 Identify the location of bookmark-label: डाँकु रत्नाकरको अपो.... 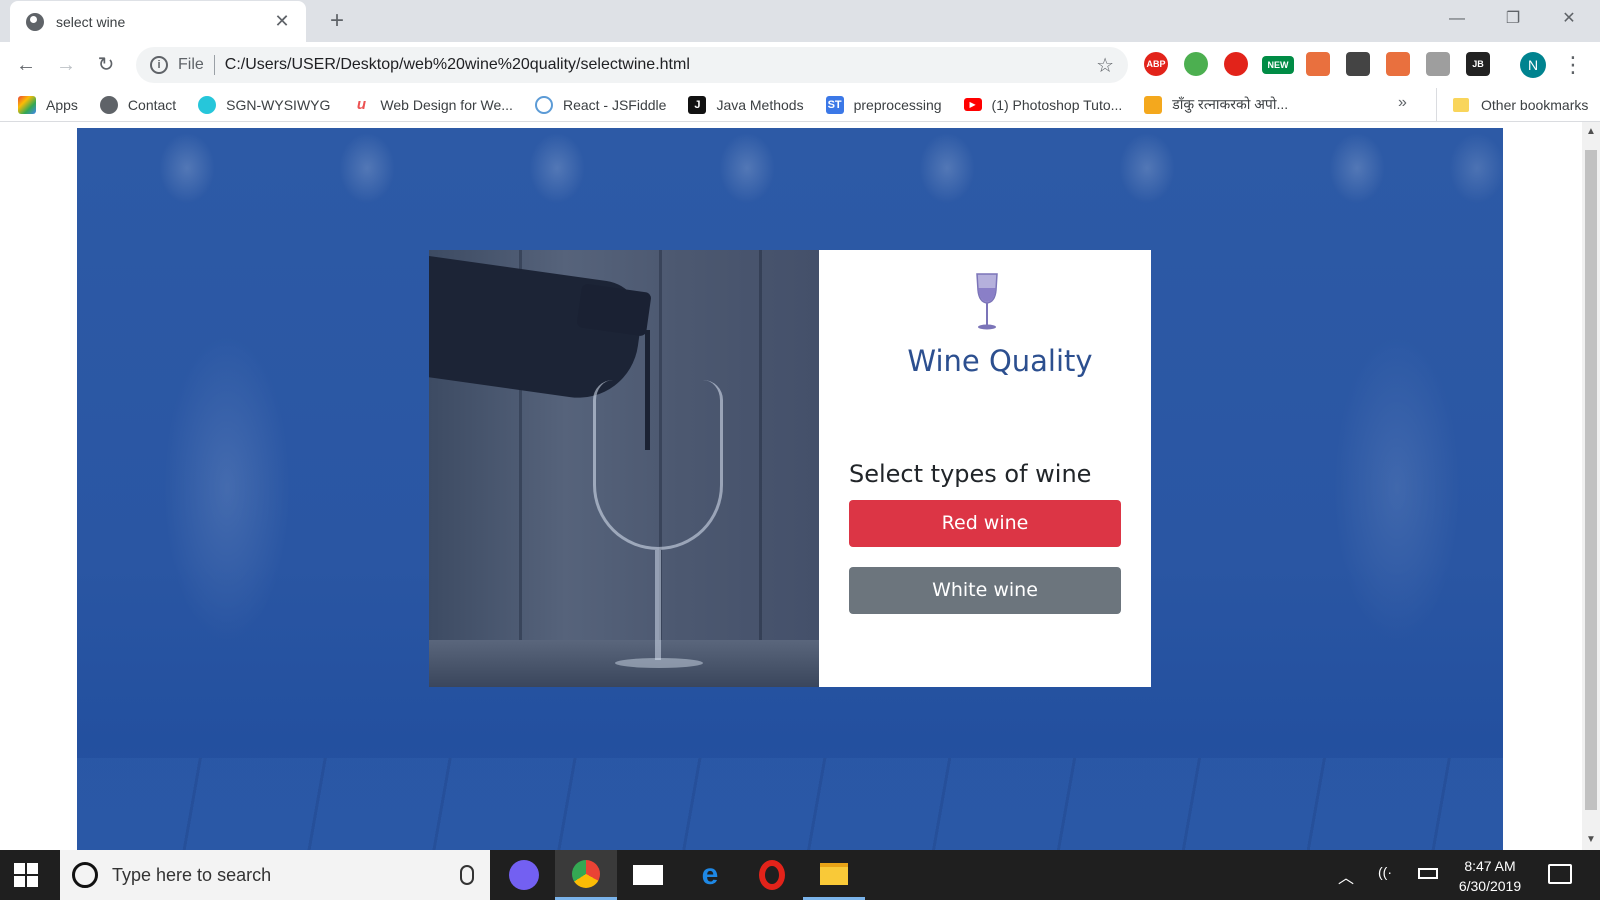
(1230, 104).